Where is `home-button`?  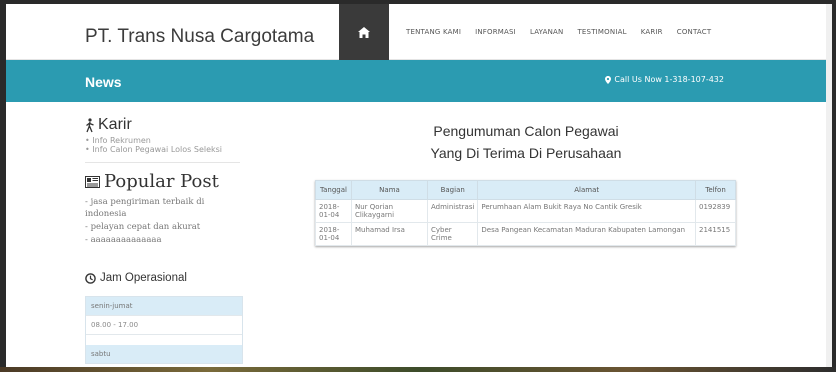
home-button is located at coordinates (364, 32).